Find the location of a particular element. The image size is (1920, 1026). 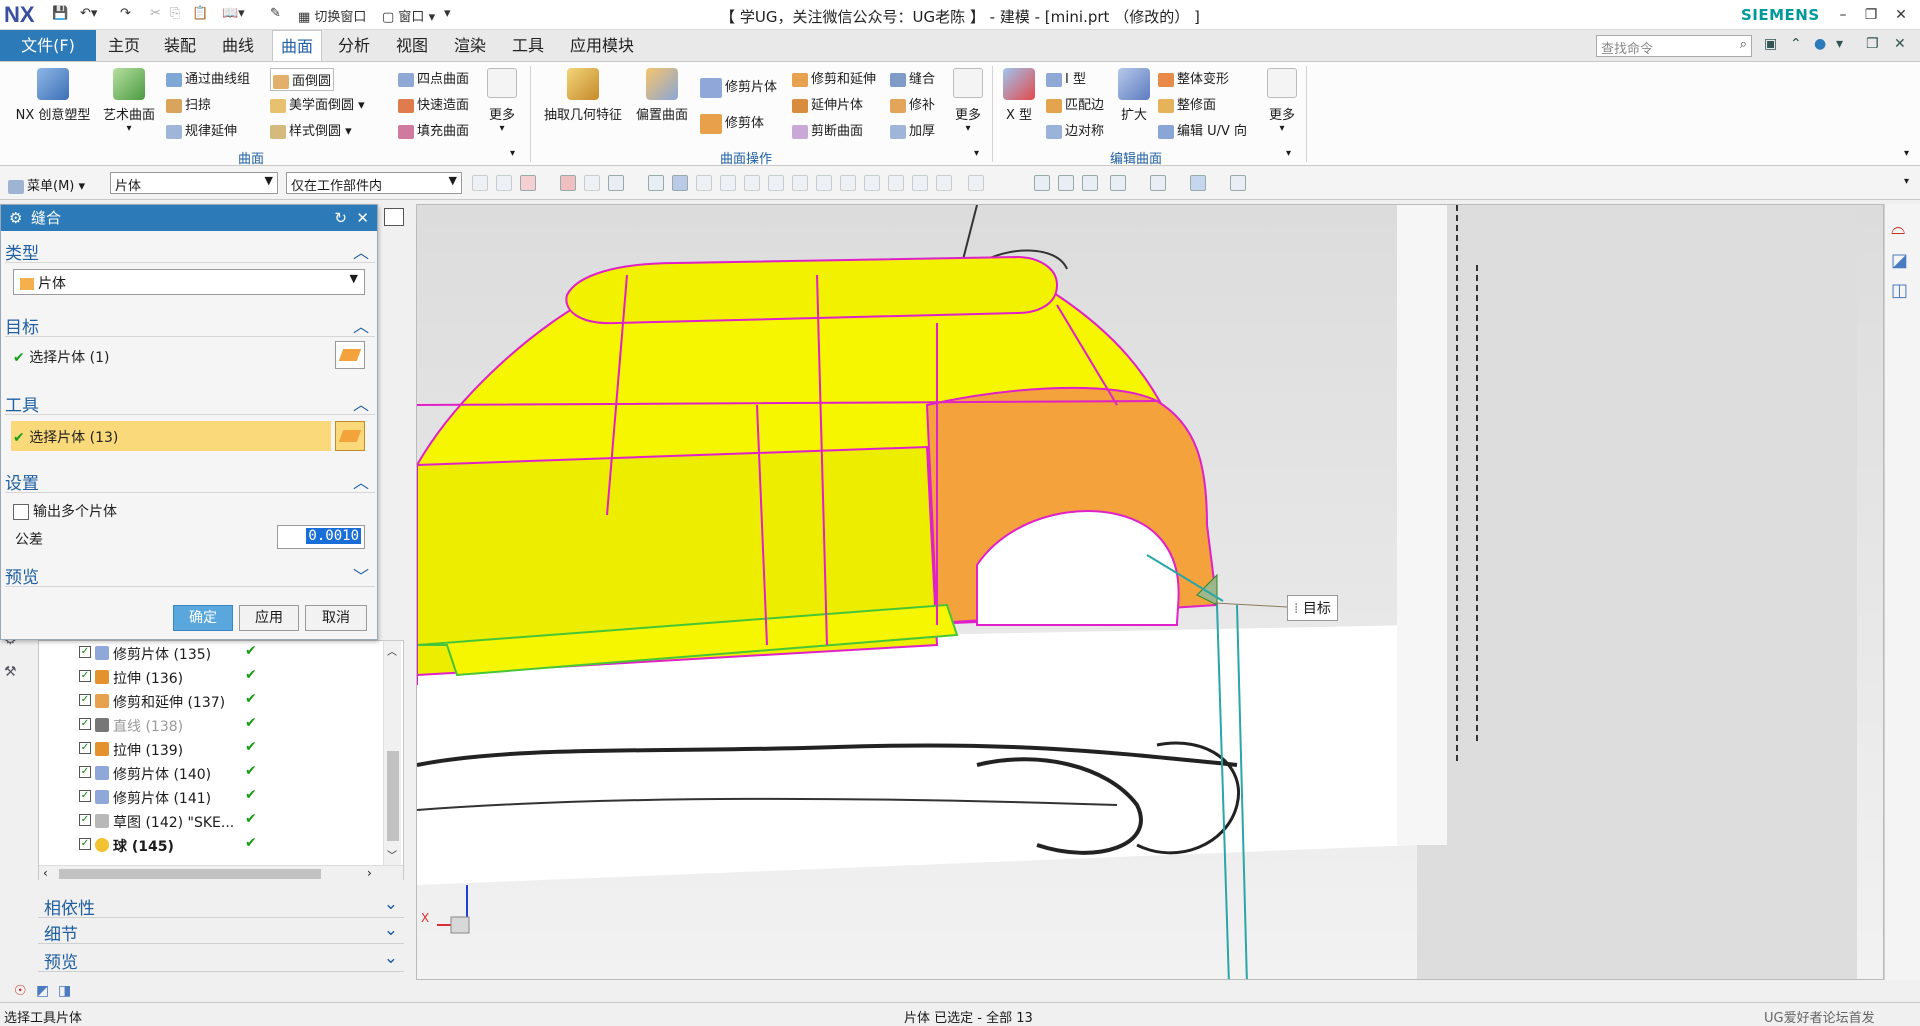

trim-body-button: 修剪体 is located at coordinates (732, 123).